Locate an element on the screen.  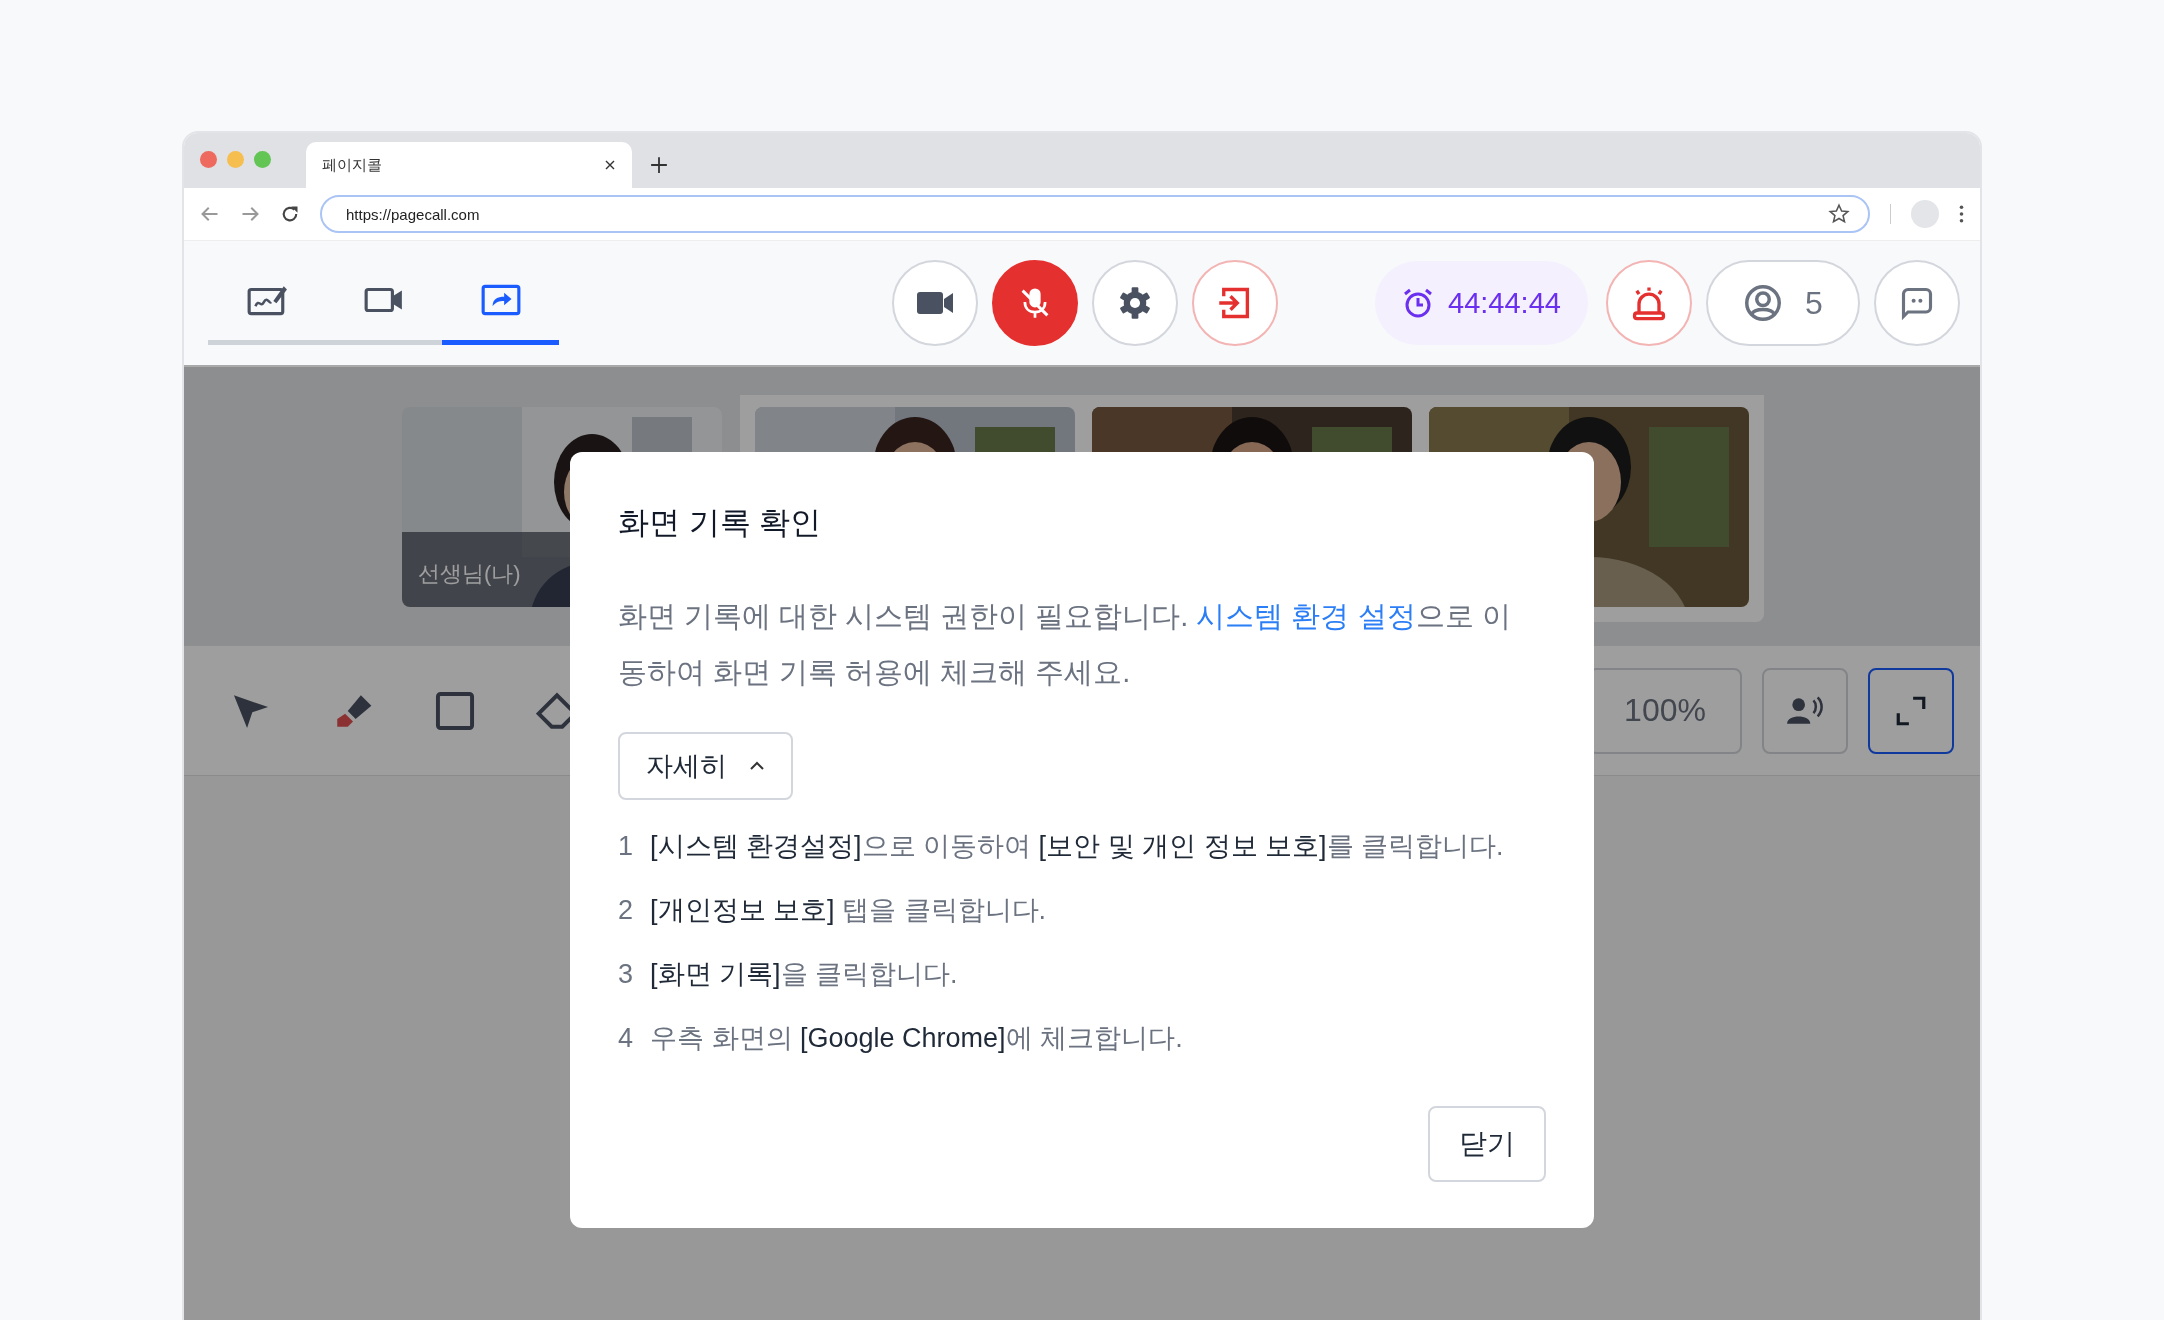
timer-text: 44:44:44 is located at coordinates (1504, 303).